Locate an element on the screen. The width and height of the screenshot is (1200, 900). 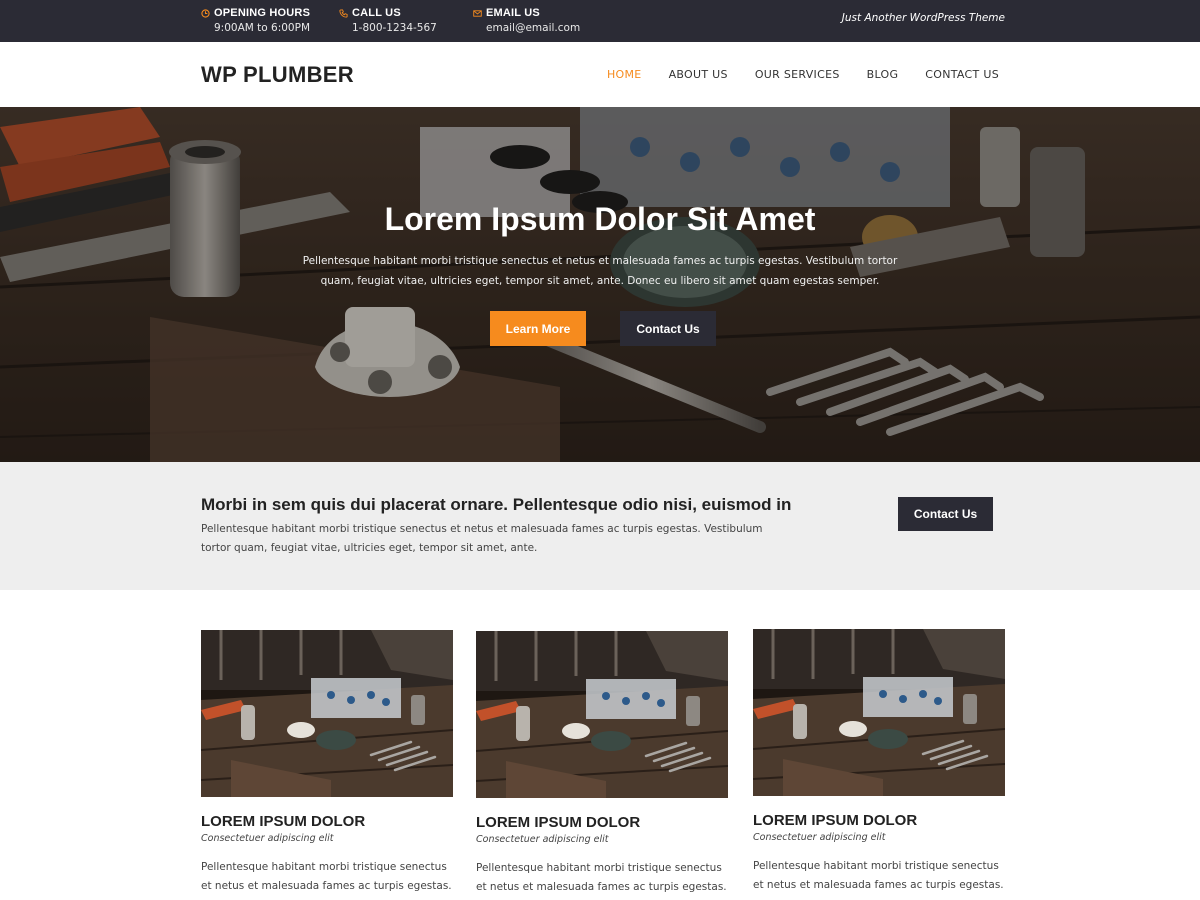
cta-contact-button: Contact Us is located at coordinates (945, 514).